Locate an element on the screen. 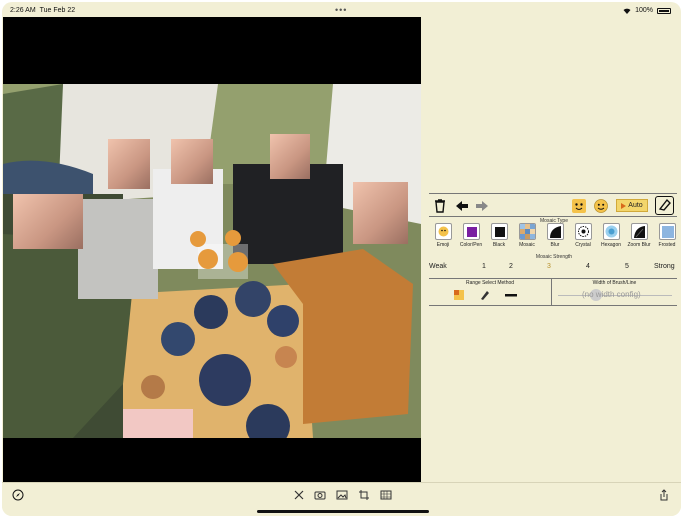 This screenshot has height=520, width=690. play-icon is located at coordinates (624, 205).